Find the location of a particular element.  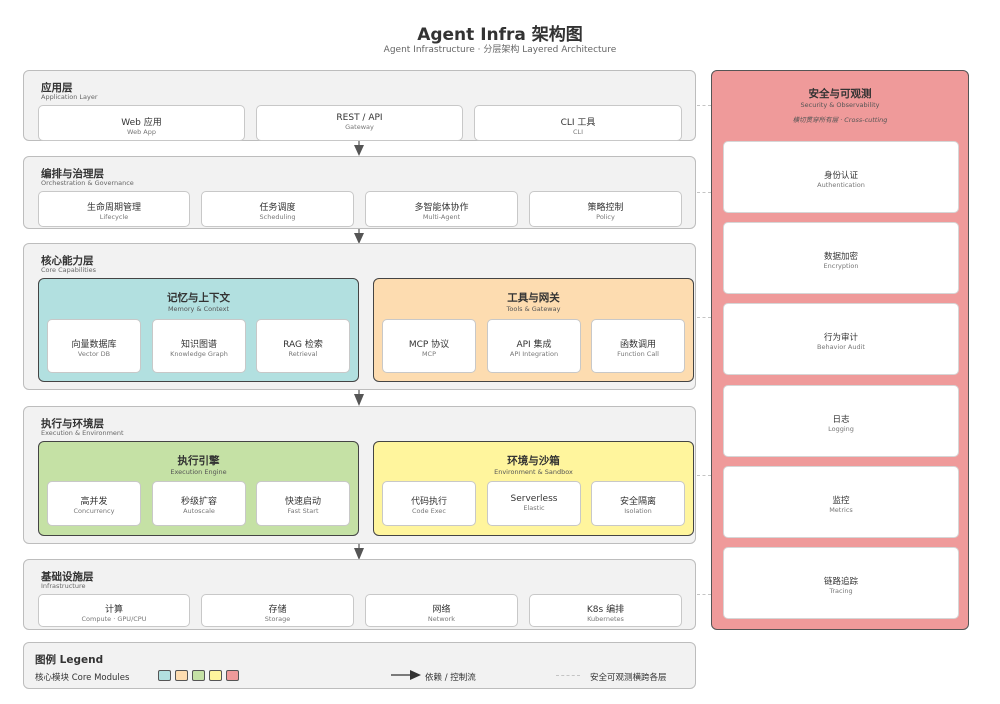

box-sublabel: Isolation is located at coordinates (638, 511).